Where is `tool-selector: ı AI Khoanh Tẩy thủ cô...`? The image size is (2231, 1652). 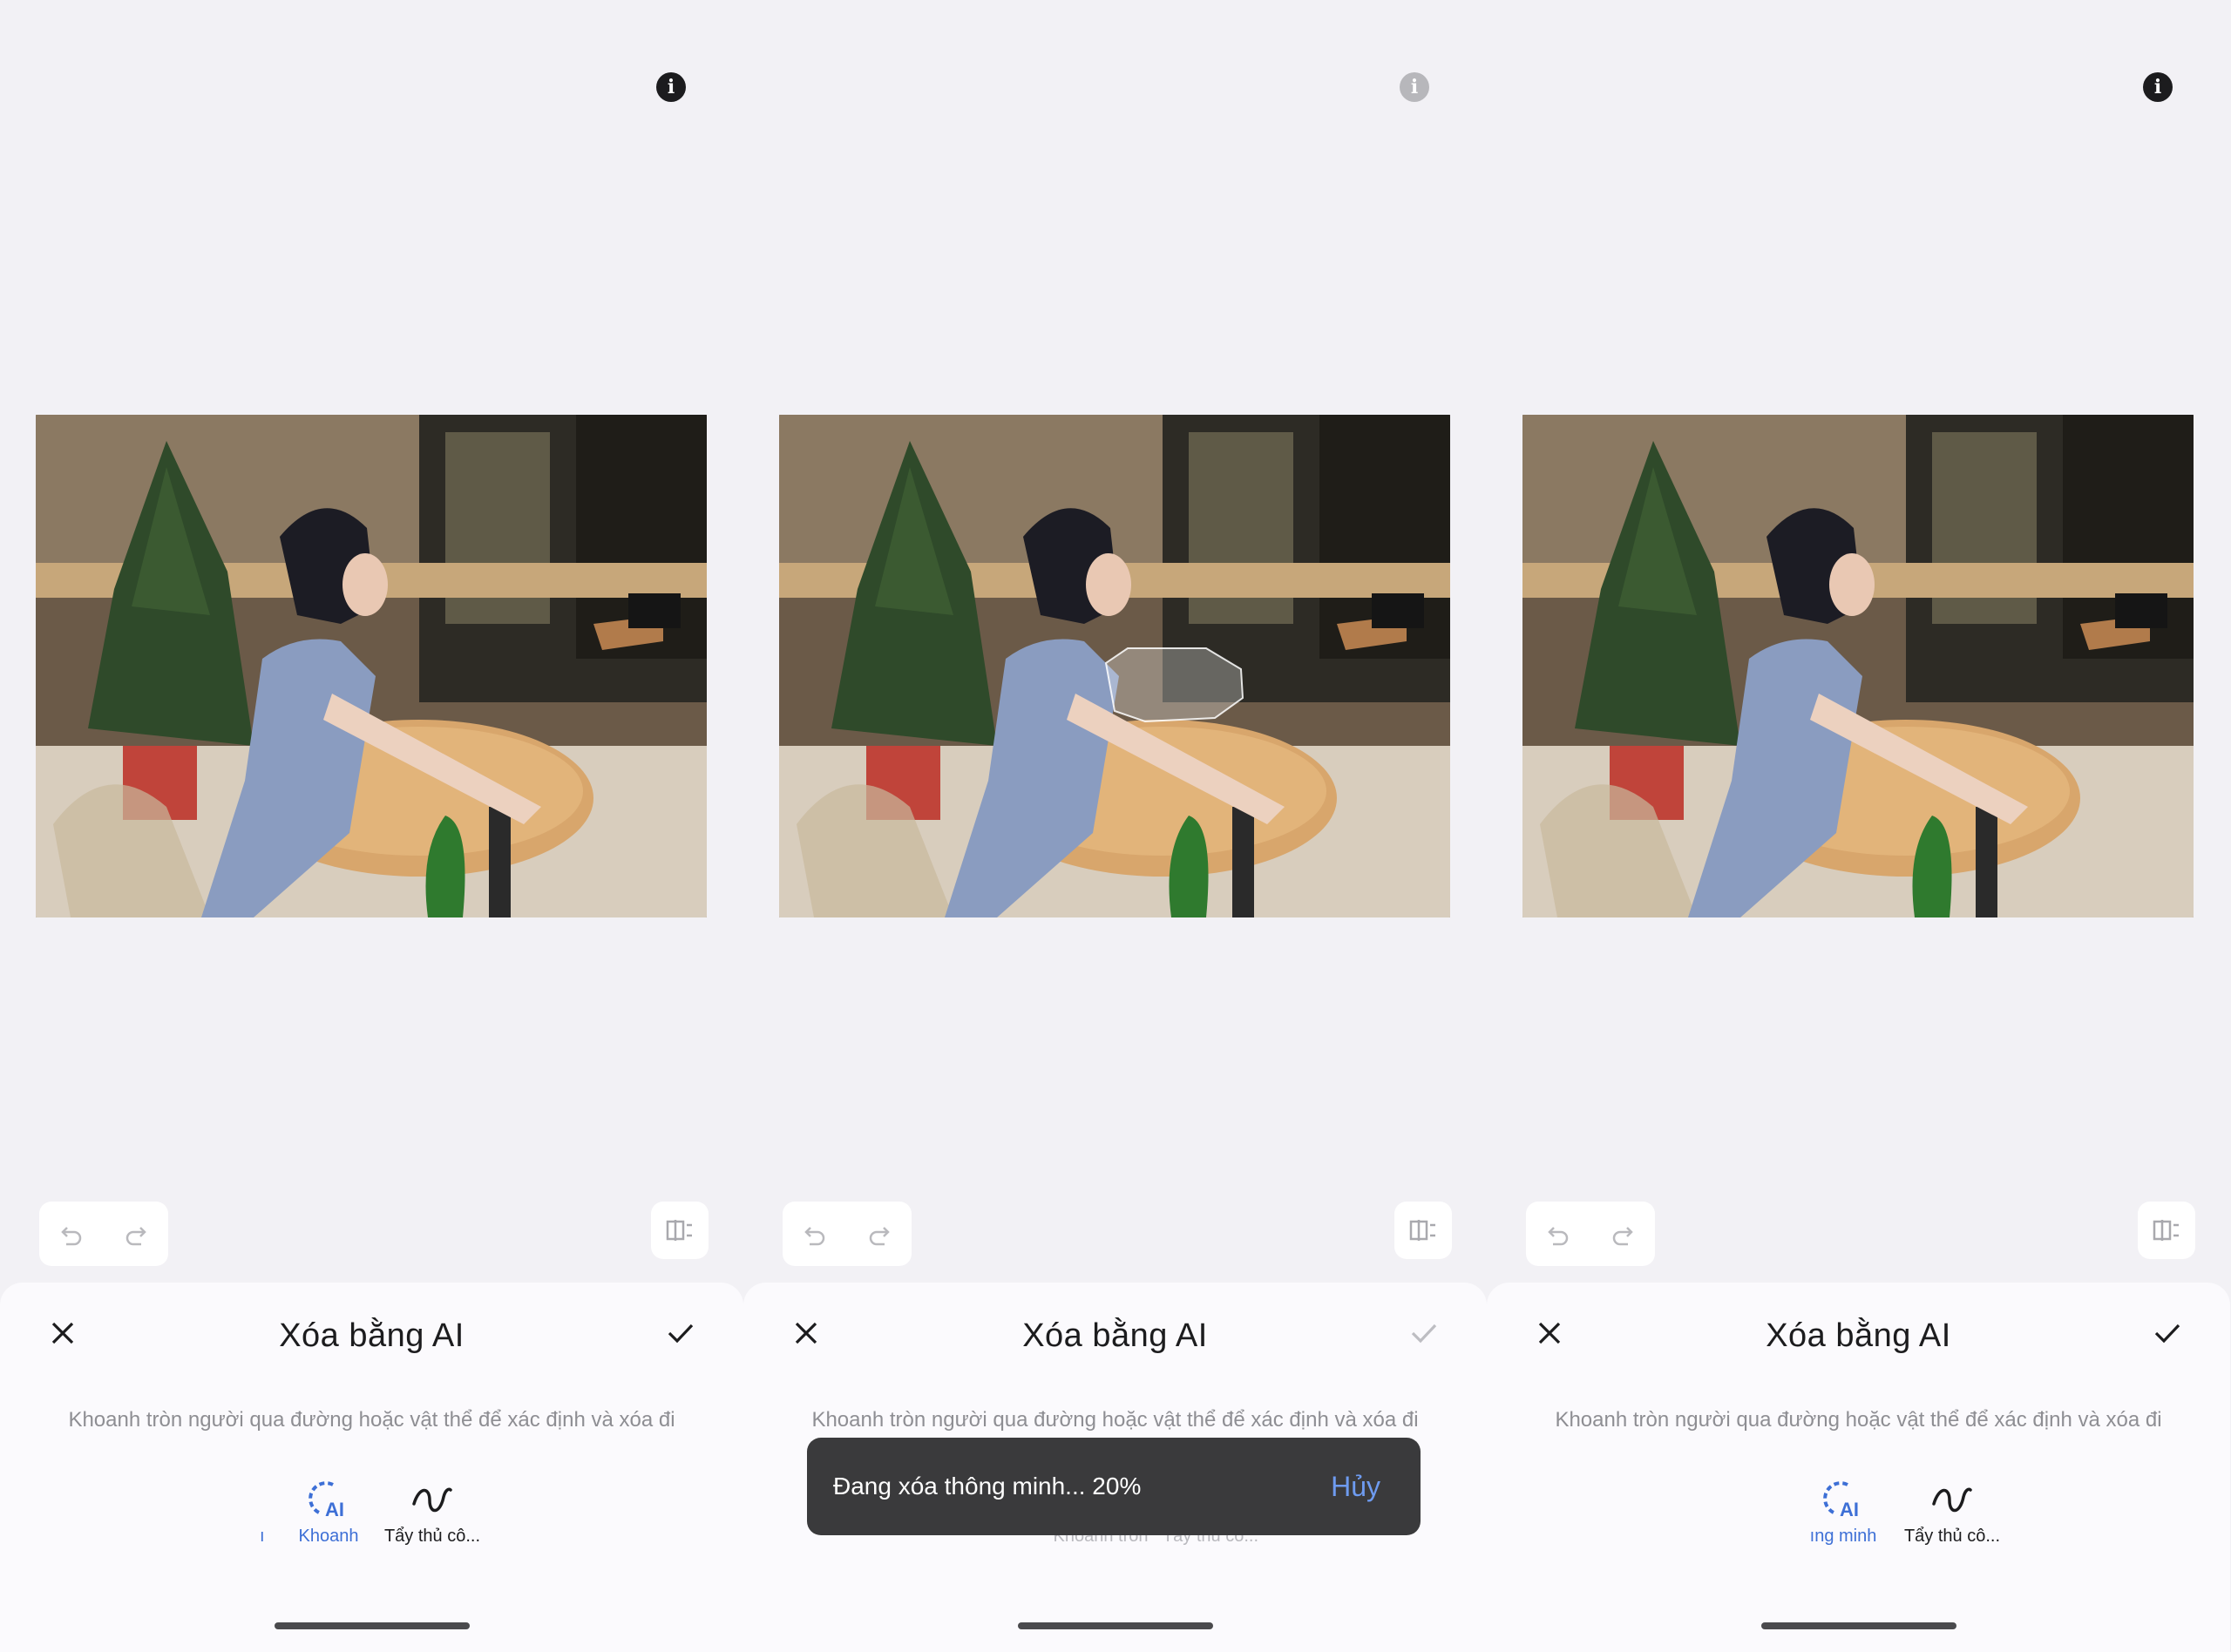
tool-selector: ı AI Khoanh Tẩy thủ cô... is located at coordinates (371, 1519).